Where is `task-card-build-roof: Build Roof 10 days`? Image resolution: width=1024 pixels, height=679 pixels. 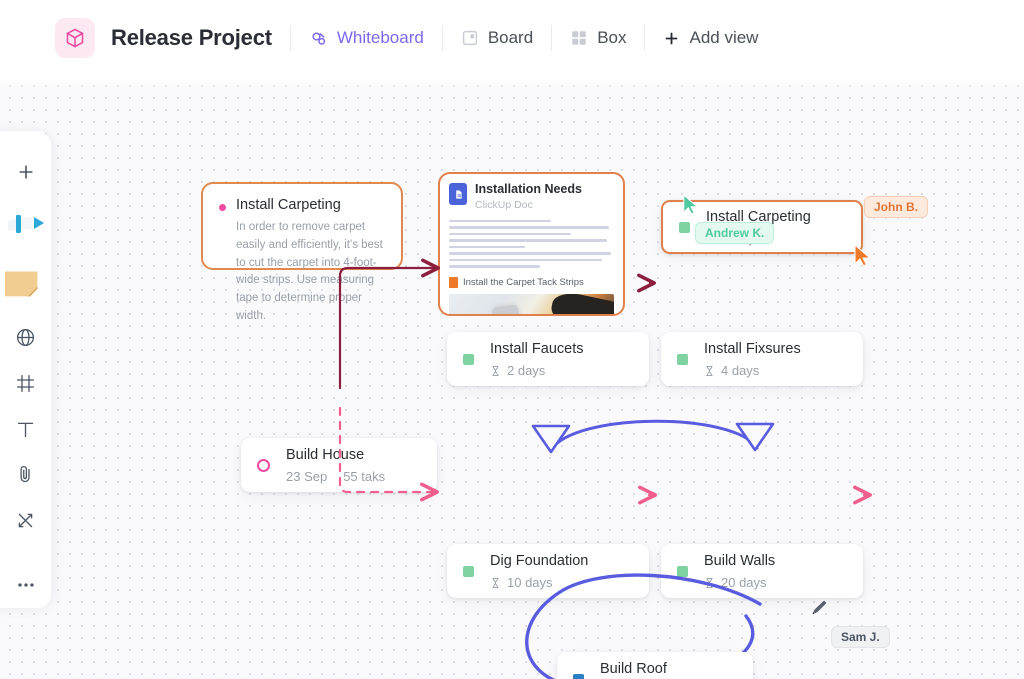
task-card-build-roof: Build Roof 10 days is located at coordinates (655, 665).